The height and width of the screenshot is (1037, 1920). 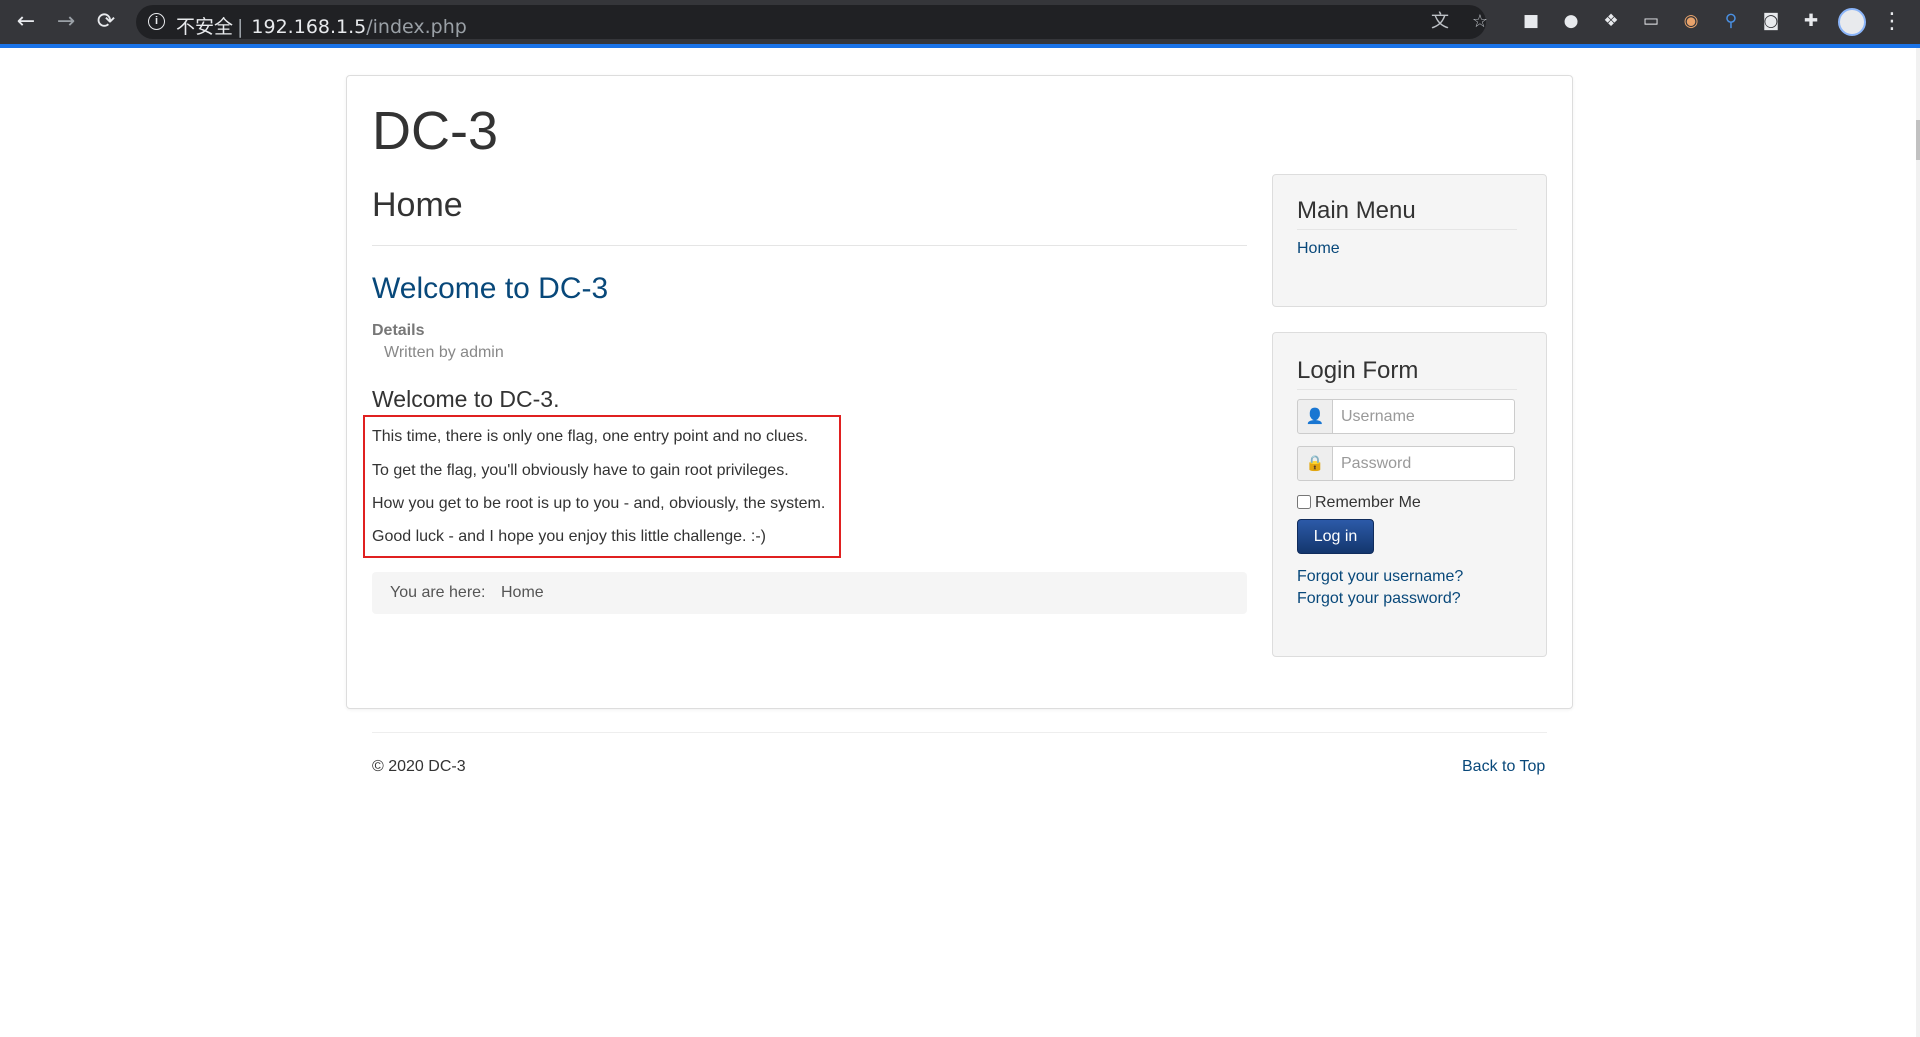 What do you see at coordinates (809, 593) in the screenshot?
I see `breadcrumb: You are here: Home` at bounding box center [809, 593].